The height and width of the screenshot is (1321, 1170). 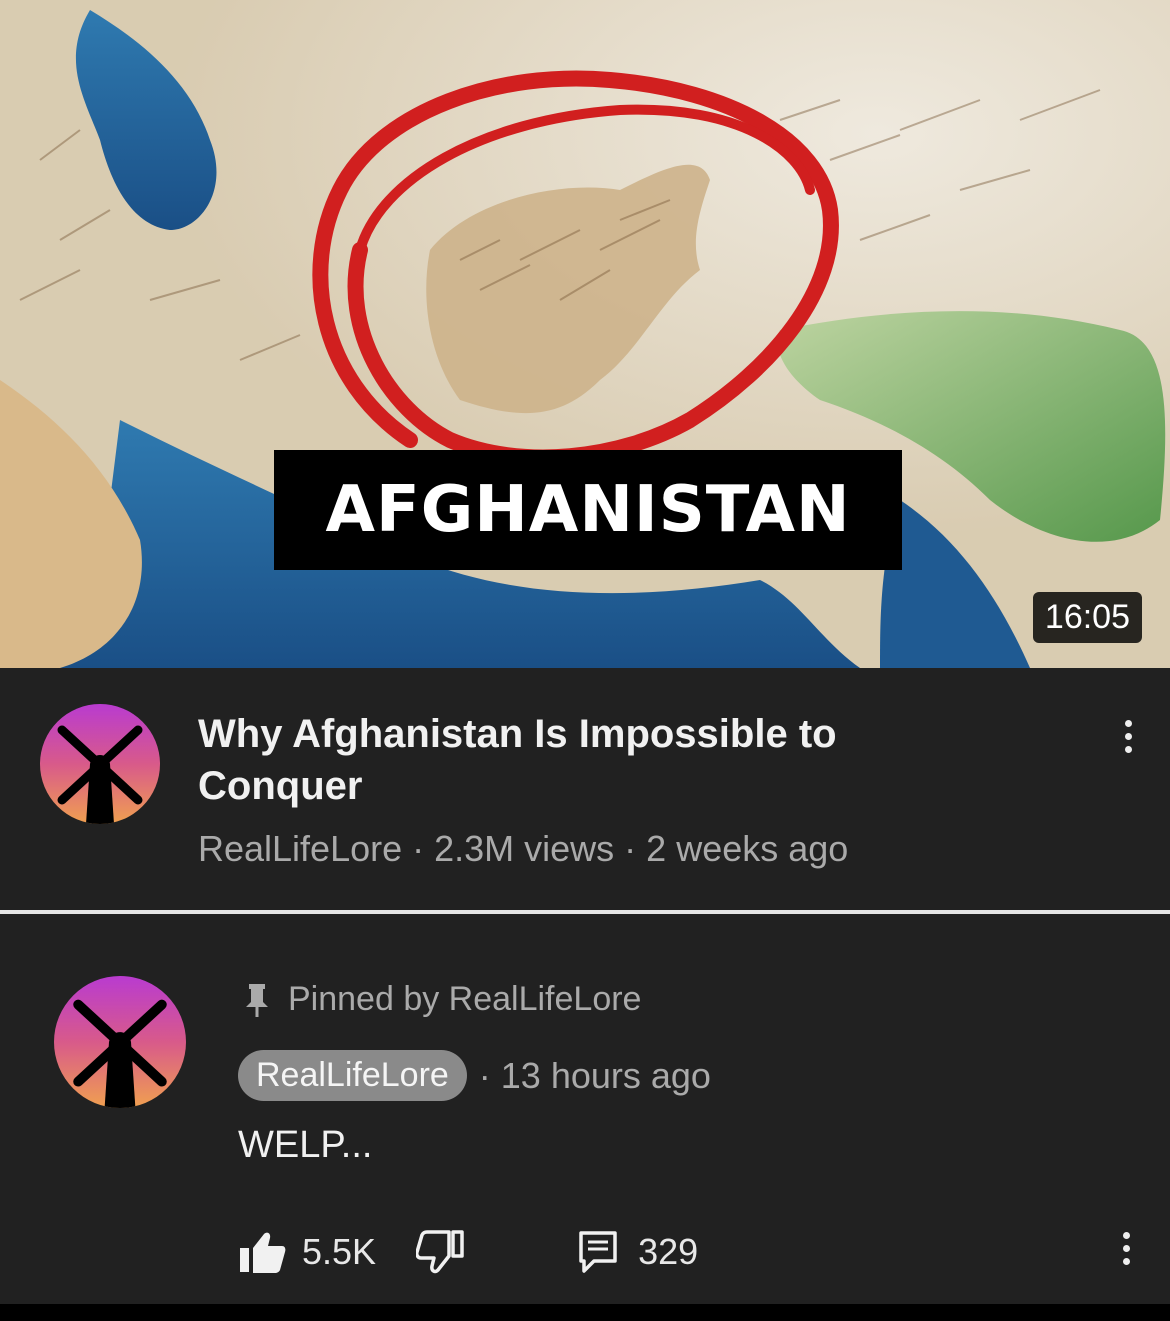 What do you see at coordinates (594, 1075) in the screenshot?
I see `comment-timestamp: · 13 hours ago` at bounding box center [594, 1075].